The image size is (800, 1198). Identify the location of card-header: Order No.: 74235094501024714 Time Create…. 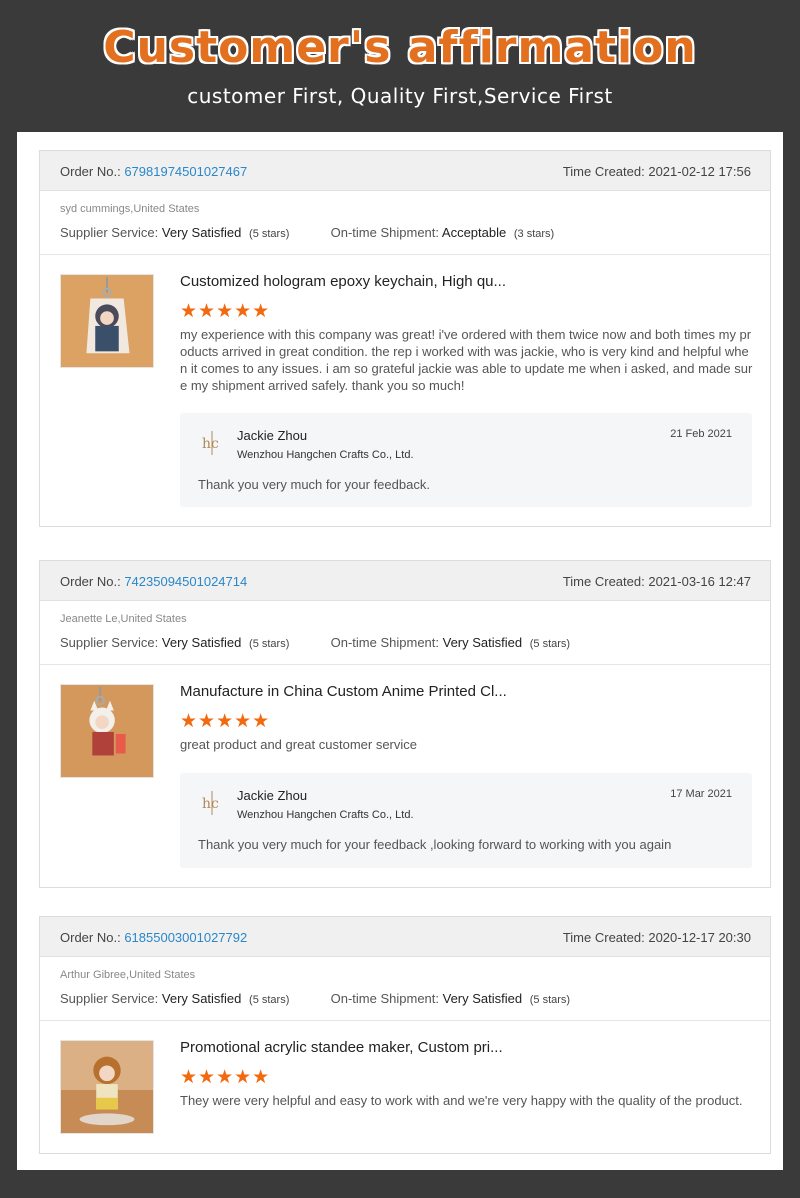
(405, 581).